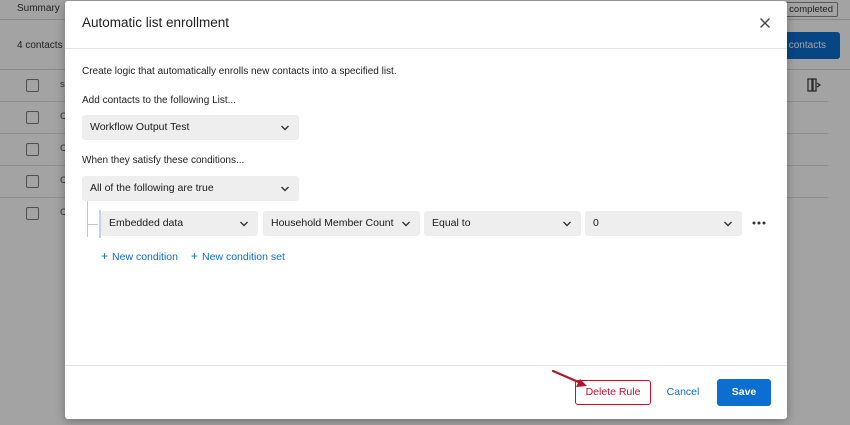 The image size is (850, 425). What do you see at coordinates (744, 392) in the screenshot?
I see `save-button: Save` at bounding box center [744, 392].